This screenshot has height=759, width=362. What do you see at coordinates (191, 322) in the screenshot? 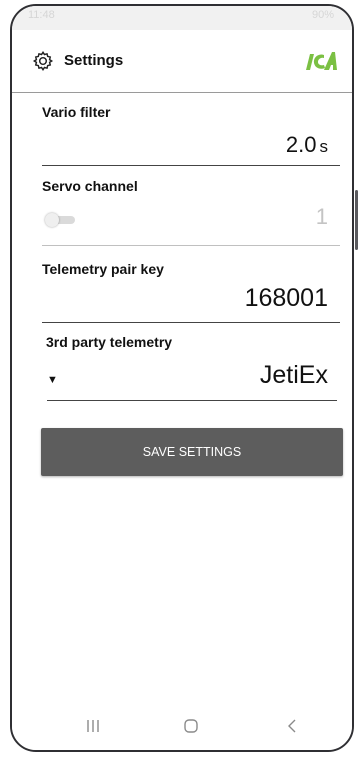
I see `telemetry-pair-key-underline` at bounding box center [191, 322].